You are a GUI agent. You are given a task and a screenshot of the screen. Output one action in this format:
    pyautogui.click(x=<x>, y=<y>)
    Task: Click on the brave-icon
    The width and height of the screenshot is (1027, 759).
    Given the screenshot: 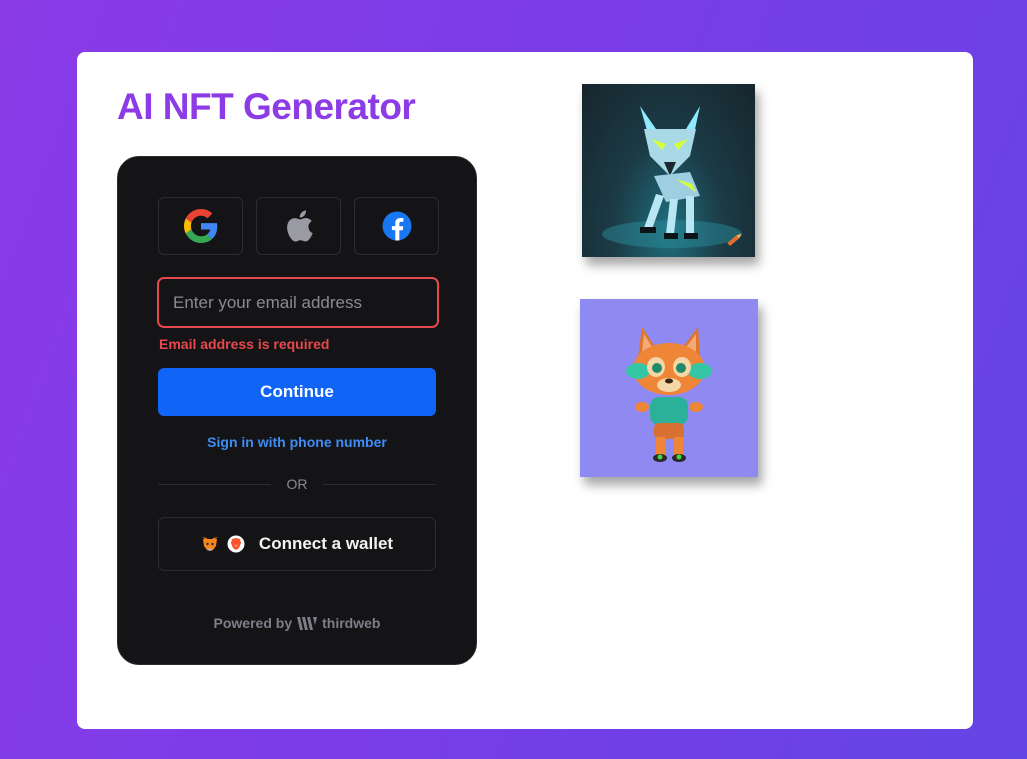 What is the action you would take?
    pyautogui.click(x=236, y=544)
    